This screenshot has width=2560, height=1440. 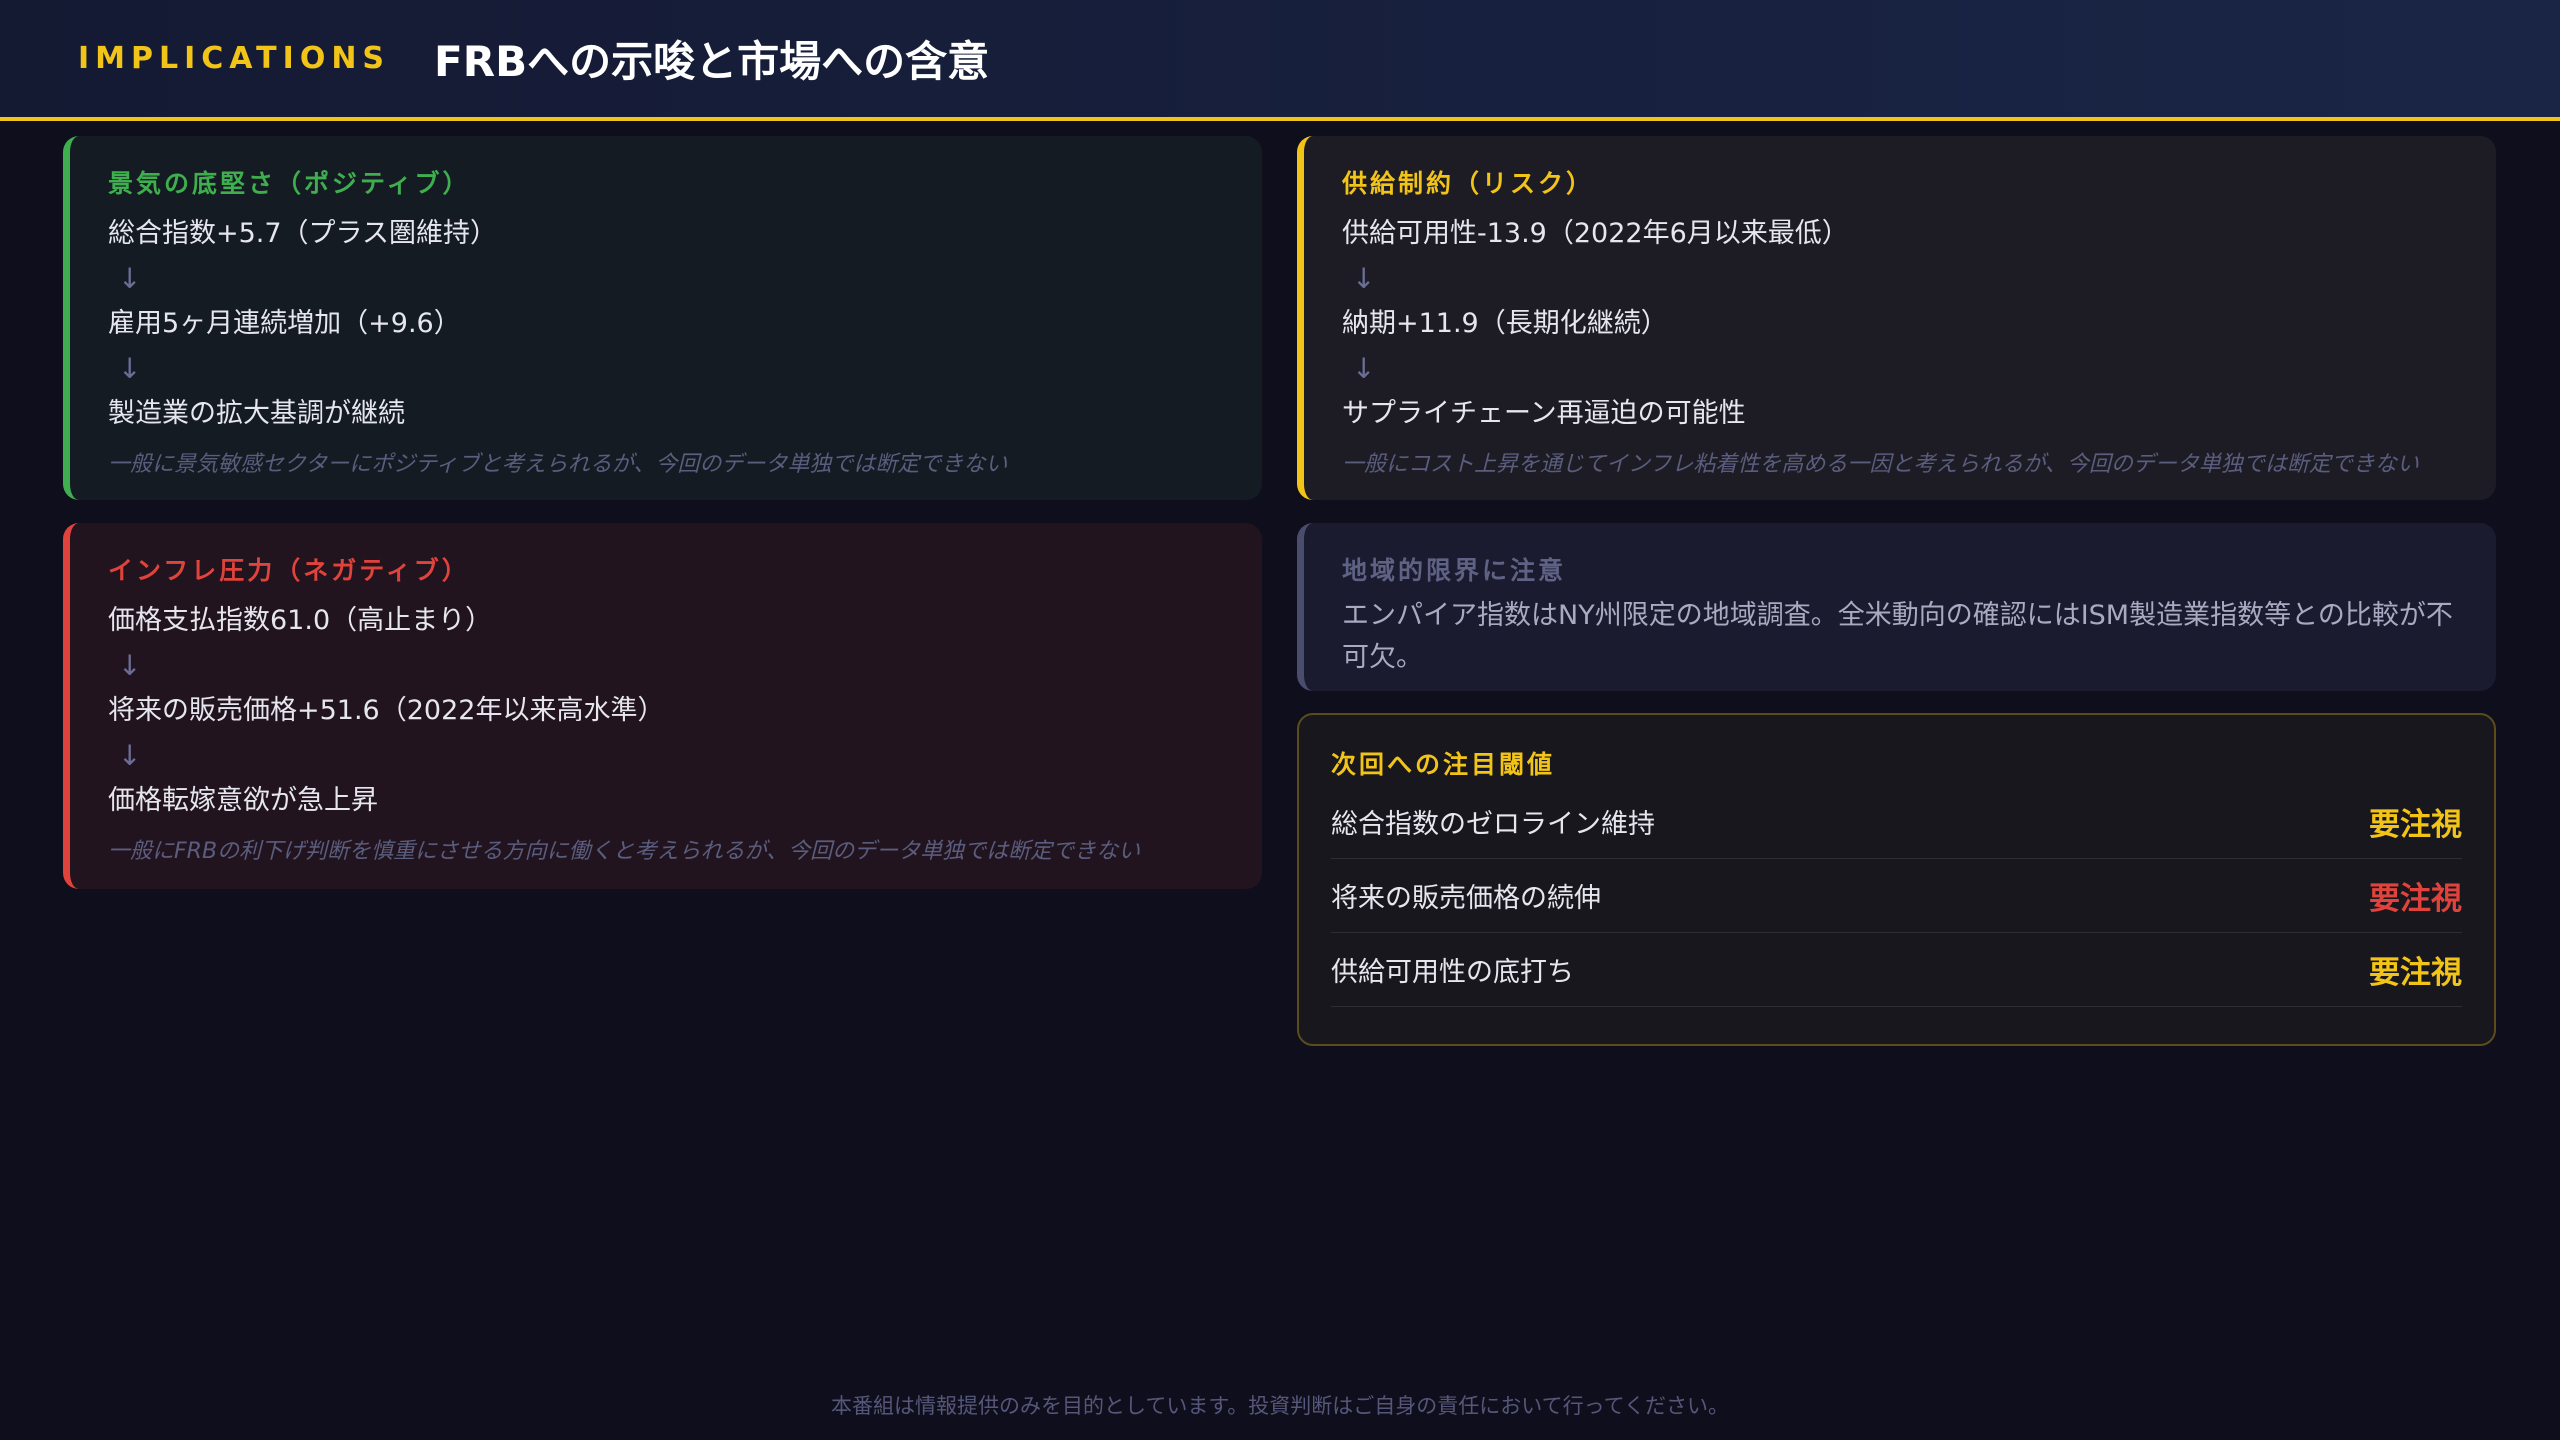 What do you see at coordinates (256, 413) in the screenshot?
I see `flow-item: 製造業の拡大基調が継続` at bounding box center [256, 413].